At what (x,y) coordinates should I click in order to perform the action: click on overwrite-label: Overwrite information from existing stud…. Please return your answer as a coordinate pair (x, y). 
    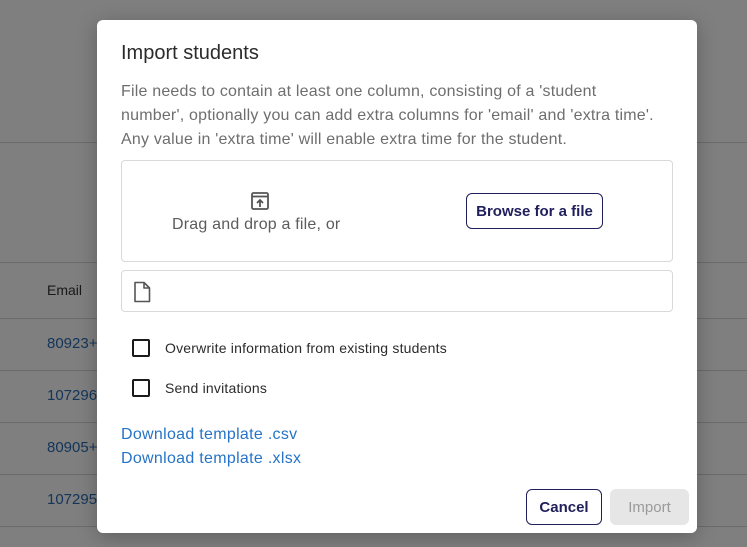
    Looking at the image, I should click on (306, 348).